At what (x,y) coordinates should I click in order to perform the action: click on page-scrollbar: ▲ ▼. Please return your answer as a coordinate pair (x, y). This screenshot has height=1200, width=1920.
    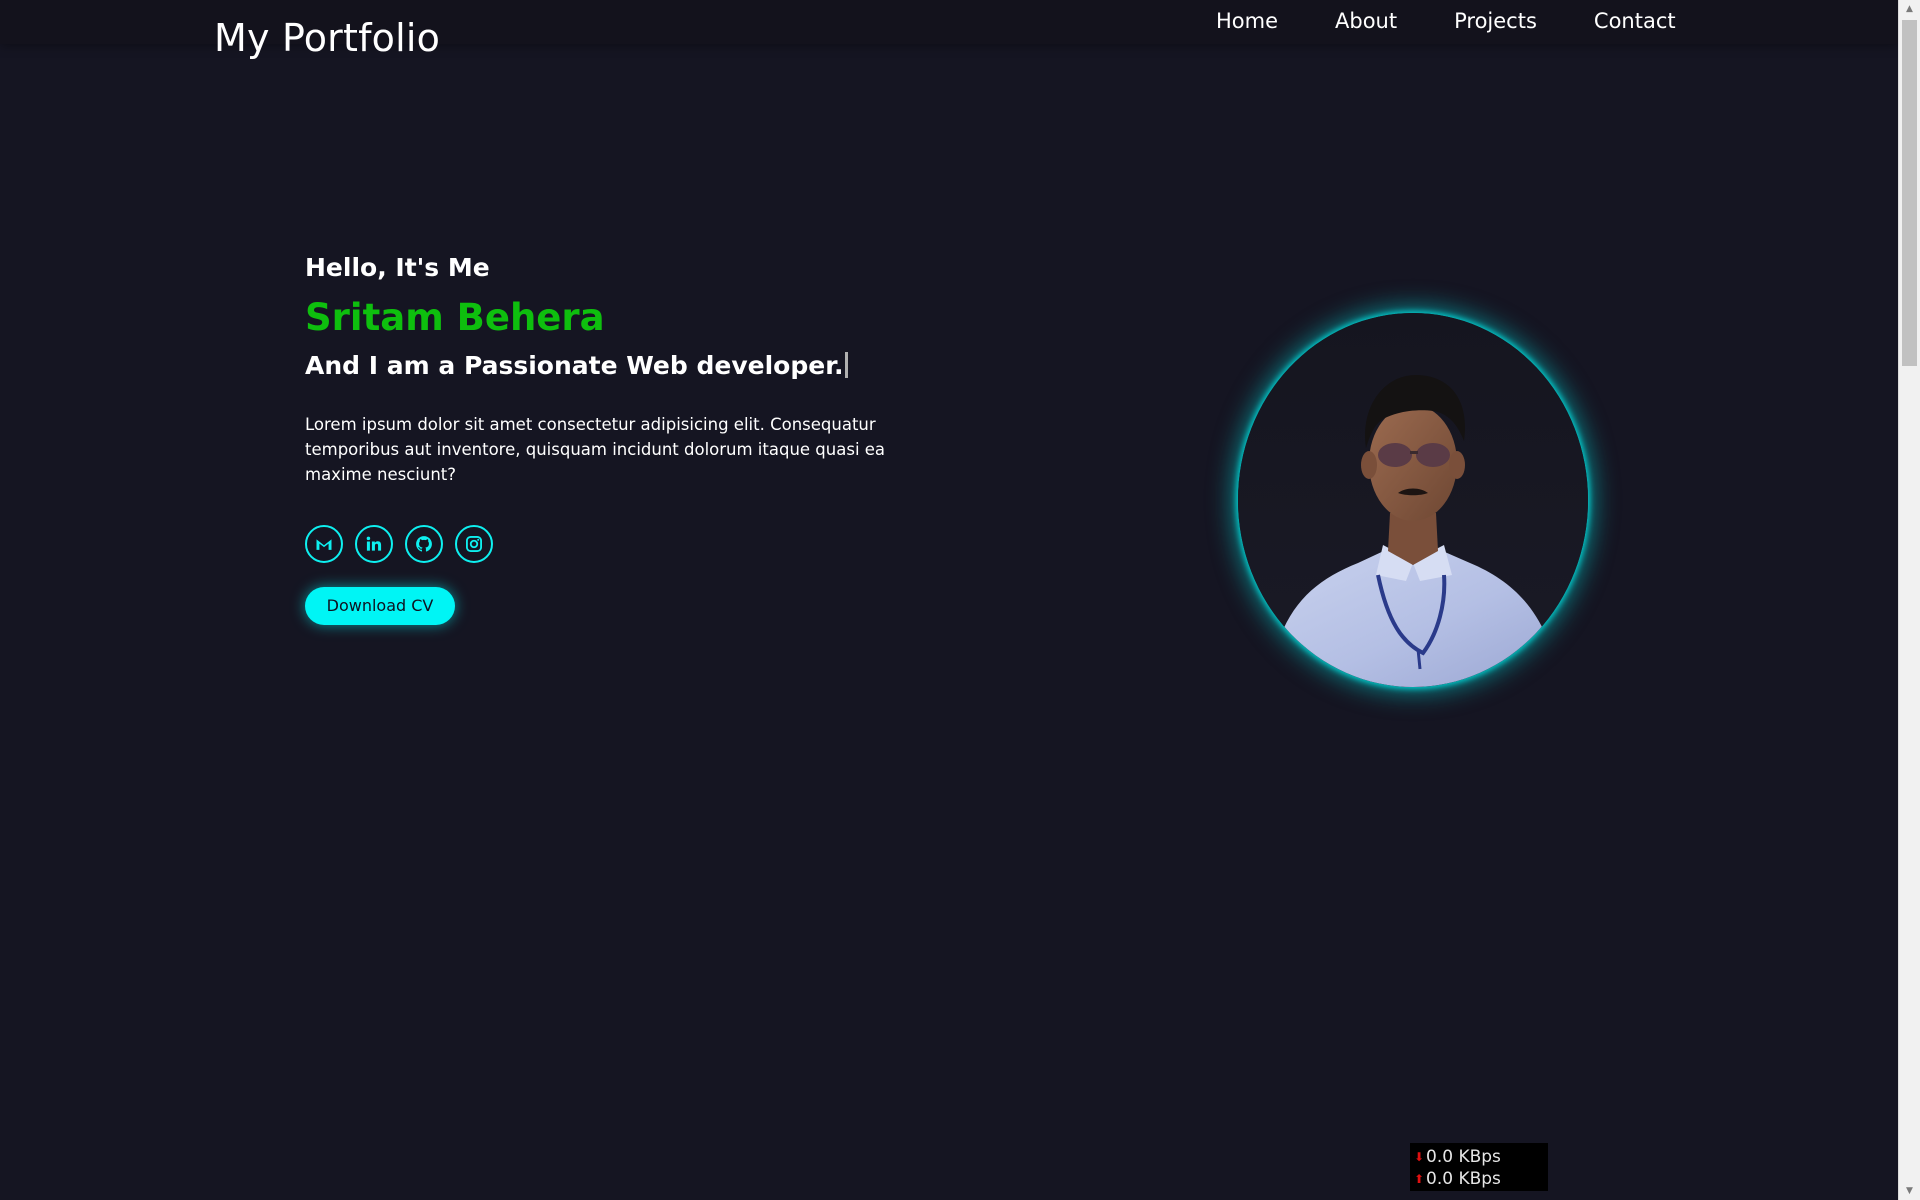
    Looking at the image, I should click on (1909, 600).